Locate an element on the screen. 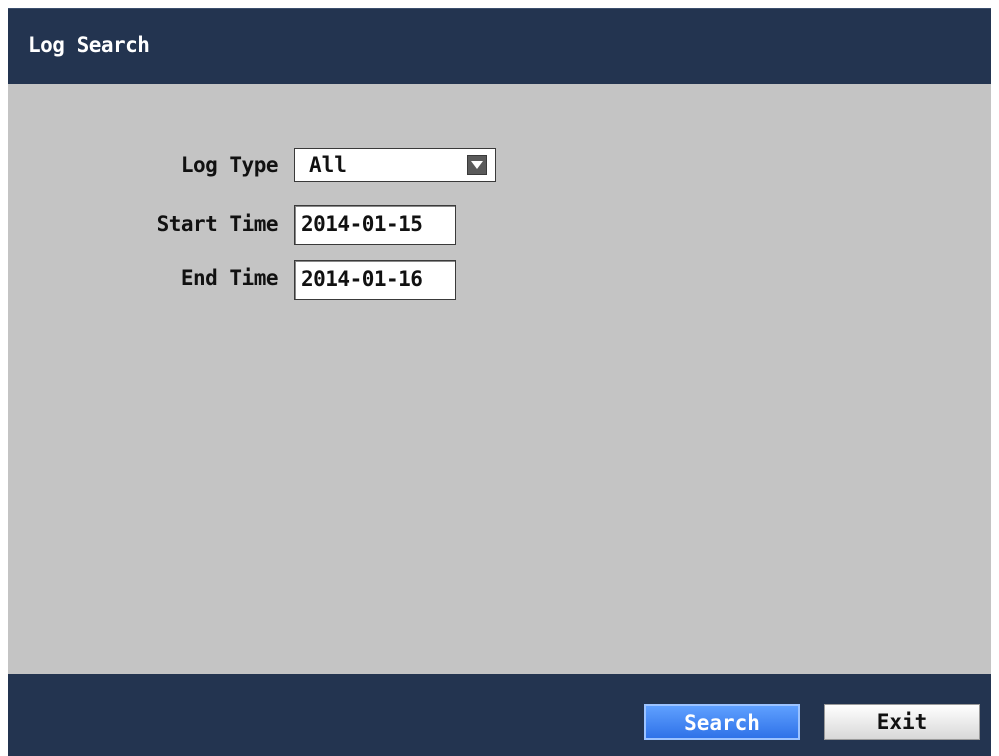 The width and height of the screenshot is (999, 756). chevron-down-icon is located at coordinates (477, 165).